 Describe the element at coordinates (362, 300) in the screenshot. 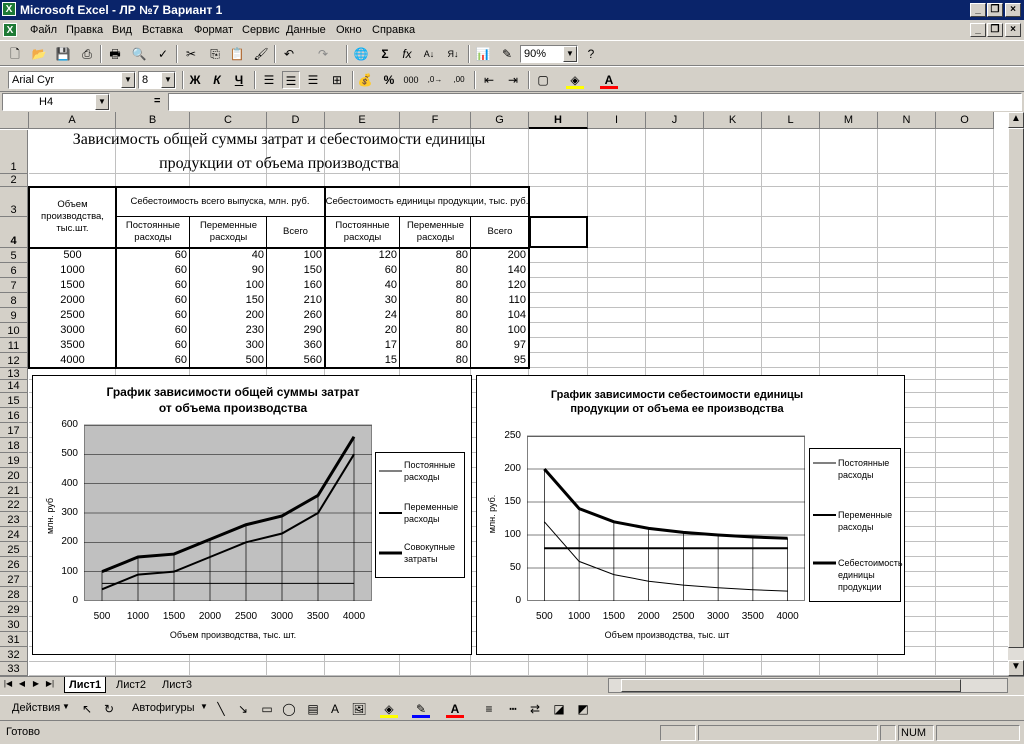

I see `table-cell: 30` at that location.